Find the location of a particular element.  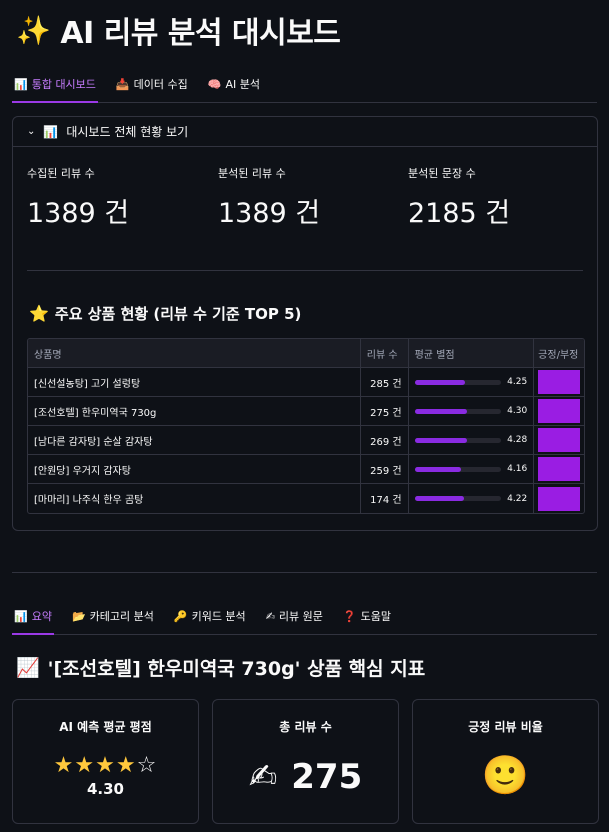

tab-label: 통합 대시보드 is located at coordinates (63, 84).